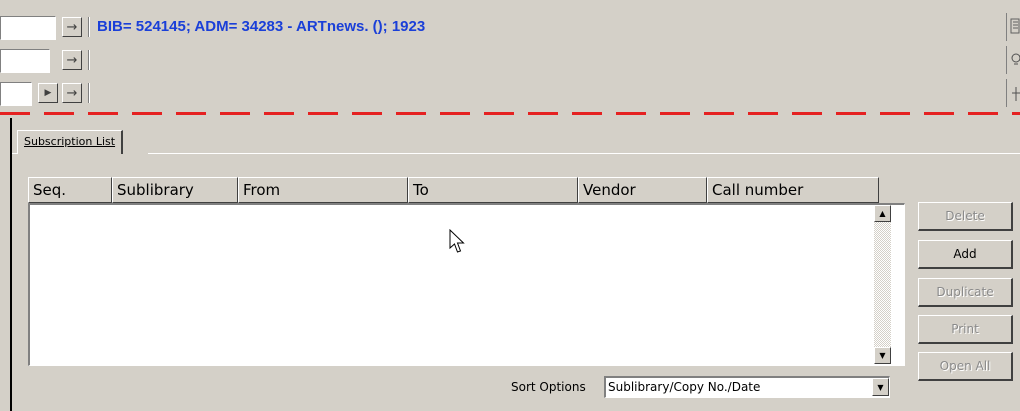 Image resolution: width=1020 pixels, height=411 pixels. What do you see at coordinates (965, 366) in the screenshot?
I see `open-all-button: Open All` at bounding box center [965, 366].